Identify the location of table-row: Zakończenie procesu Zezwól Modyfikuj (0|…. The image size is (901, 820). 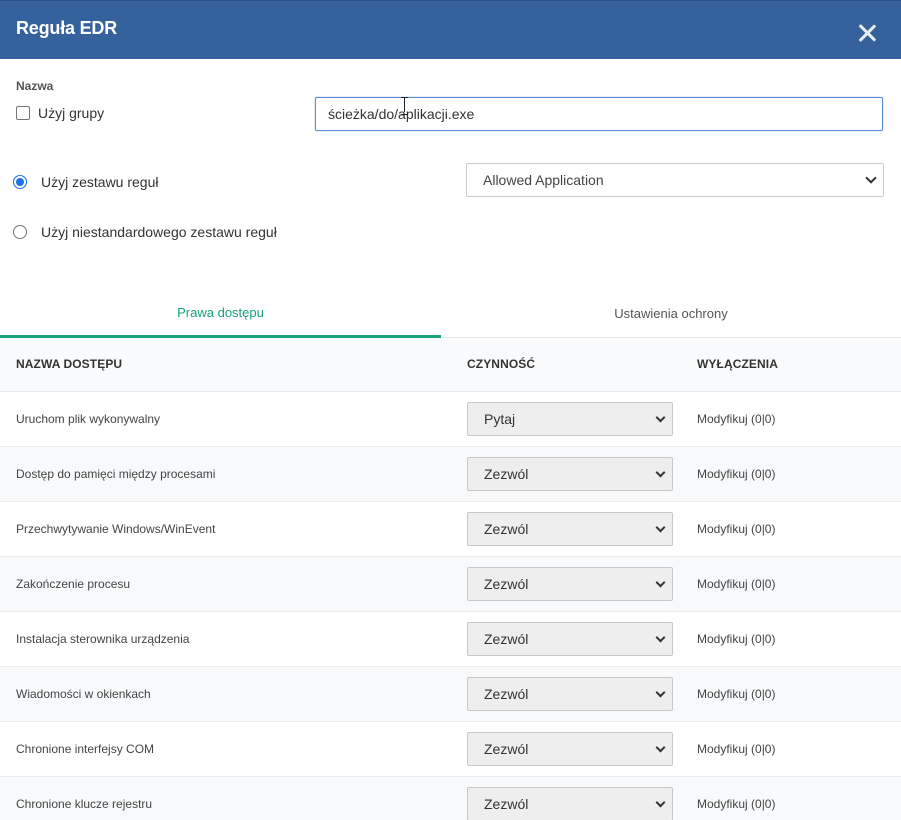
(450, 584).